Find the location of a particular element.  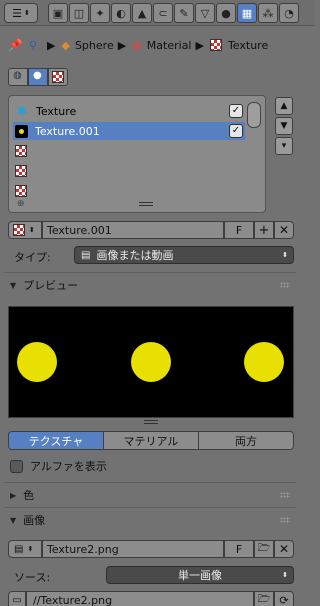

physics-icon: ◔ is located at coordinates (289, 13).